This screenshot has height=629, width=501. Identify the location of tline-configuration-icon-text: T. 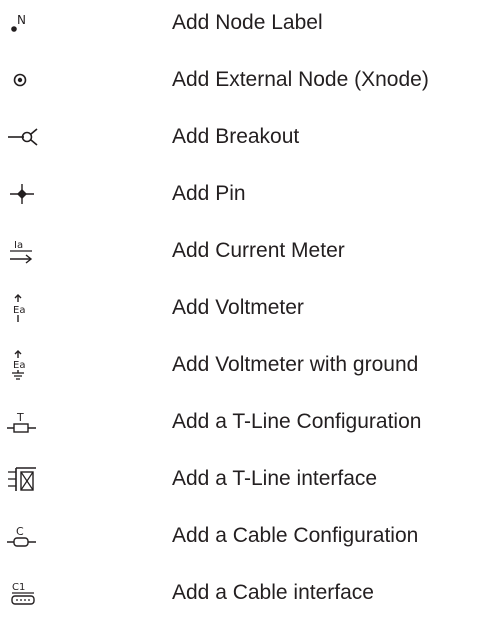
(20, 417).